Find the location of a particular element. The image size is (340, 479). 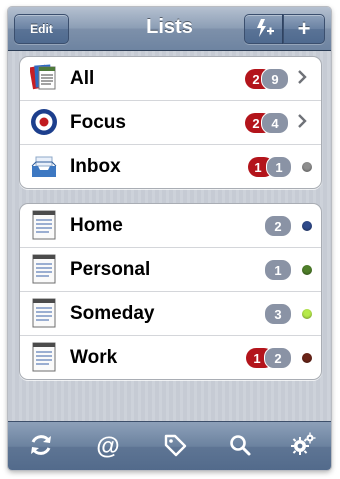

bottom-toolbar: @ is located at coordinates (169, 445).